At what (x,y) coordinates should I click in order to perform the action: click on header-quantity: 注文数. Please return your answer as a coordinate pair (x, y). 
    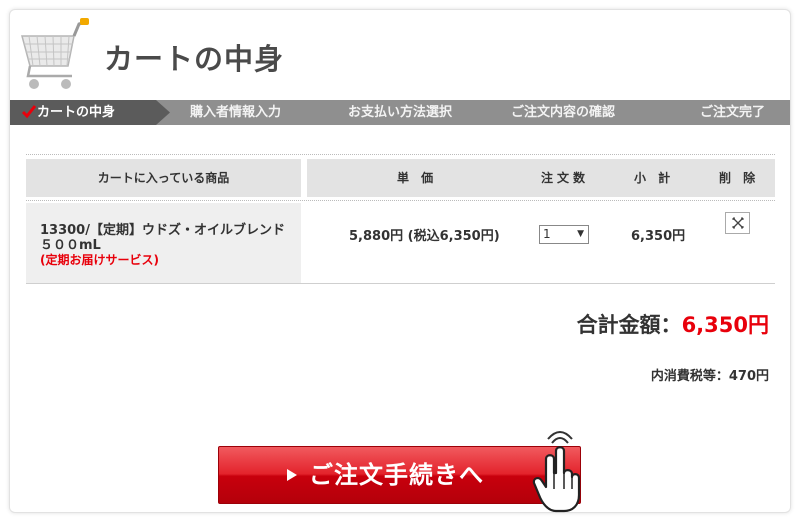
    Looking at the image, I should click on (565, 178).